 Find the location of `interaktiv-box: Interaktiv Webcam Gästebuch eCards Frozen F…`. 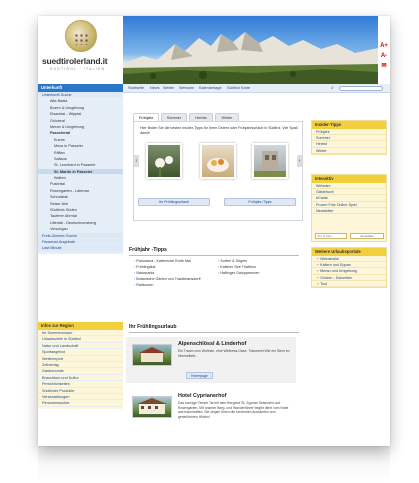

interaktiv-box: Interaktiv Webcam Gästebuch eCards Frozen F… is located at coordinates (349, 208).